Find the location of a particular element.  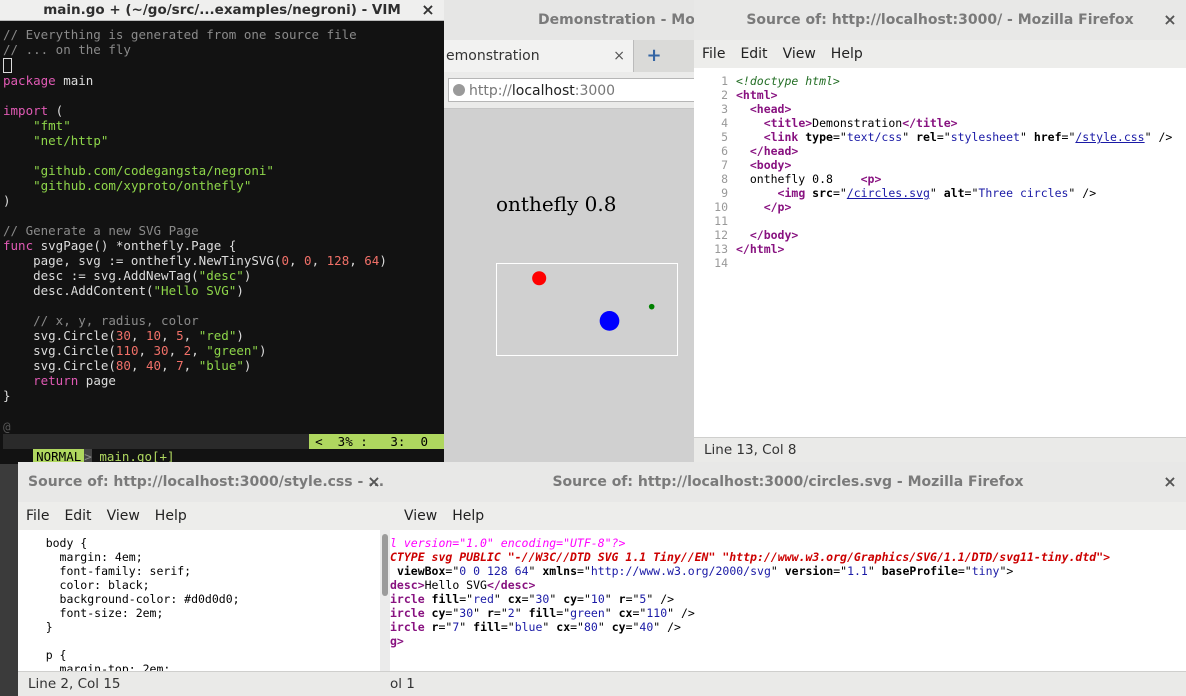

source-line: background-color: #d0d0d0; is located at coordinates (129, 599).